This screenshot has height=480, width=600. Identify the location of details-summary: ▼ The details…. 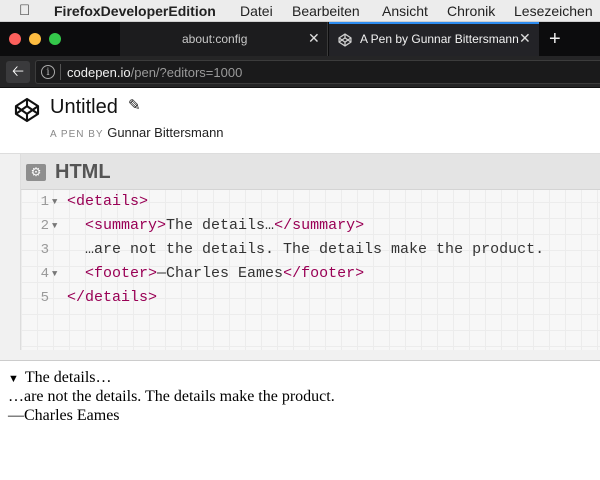
(60, 378).